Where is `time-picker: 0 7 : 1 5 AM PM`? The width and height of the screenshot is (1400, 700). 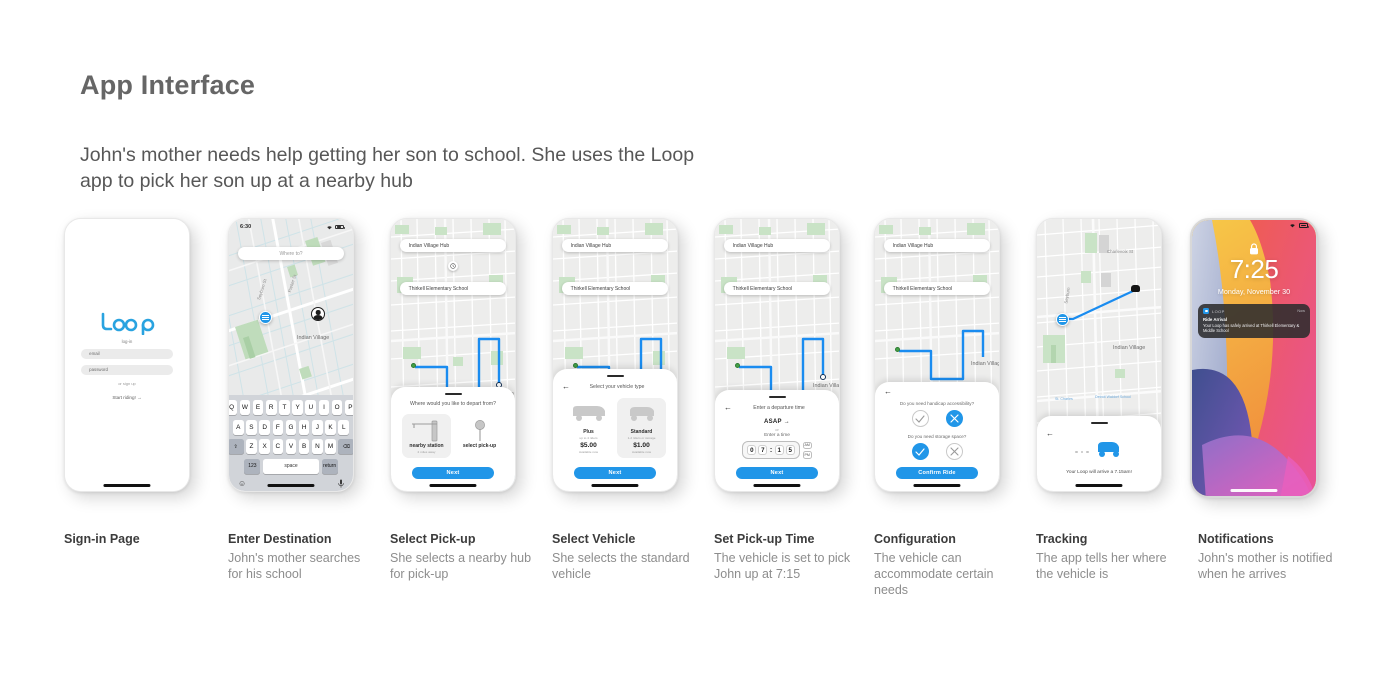
time-picker: 0 7 : 1 5 AM PM is located at coordinates (777, 450).